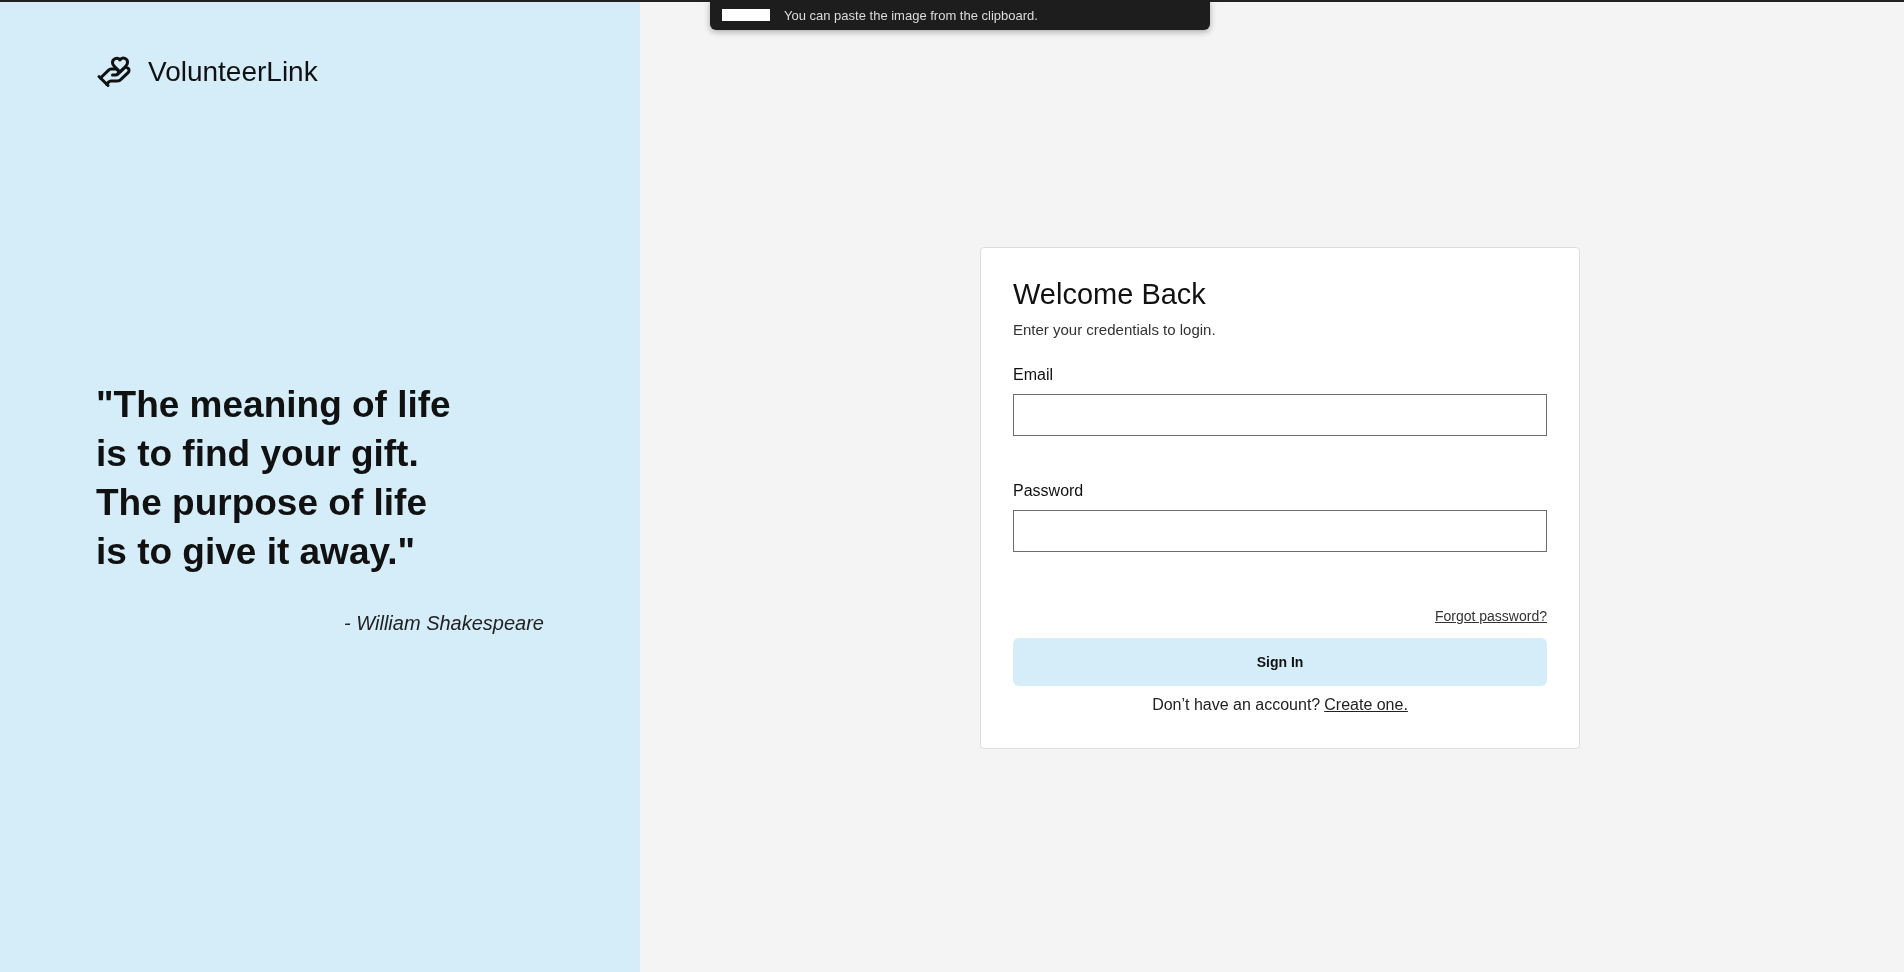 The image size is (1904, 972). Describe the element at coordinates (274, 478) in the screenshot. I see `quote-text: "The meaning of life is to find your gift. The purpose of life is to give it away."` at that location.